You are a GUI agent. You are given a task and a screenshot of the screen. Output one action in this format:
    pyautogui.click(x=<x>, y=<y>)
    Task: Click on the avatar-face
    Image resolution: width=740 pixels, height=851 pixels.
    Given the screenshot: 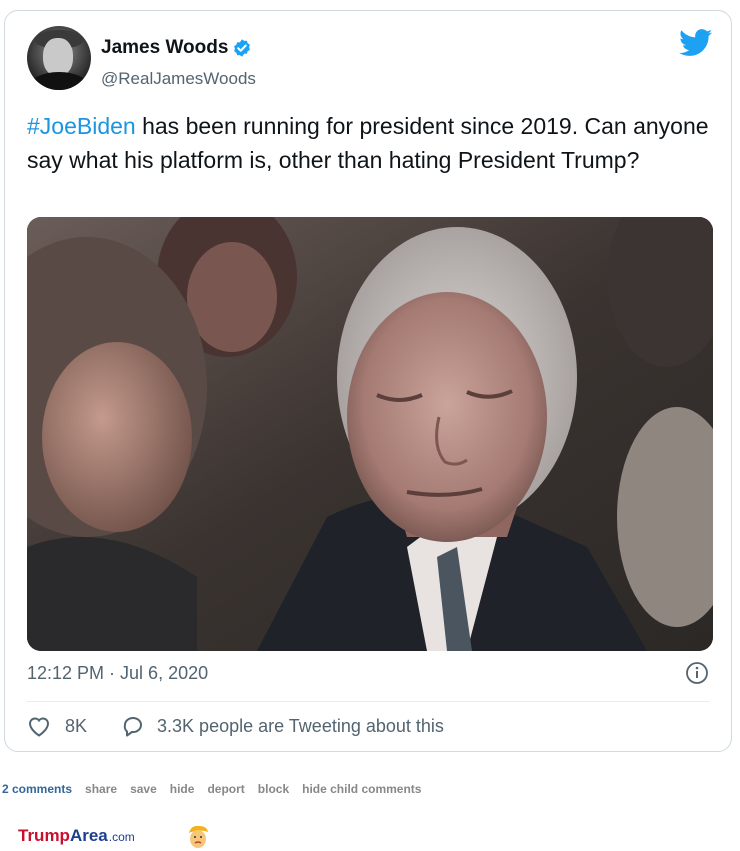 What is the action you would take?
    pyautogui.click(x=58, y=57)
    